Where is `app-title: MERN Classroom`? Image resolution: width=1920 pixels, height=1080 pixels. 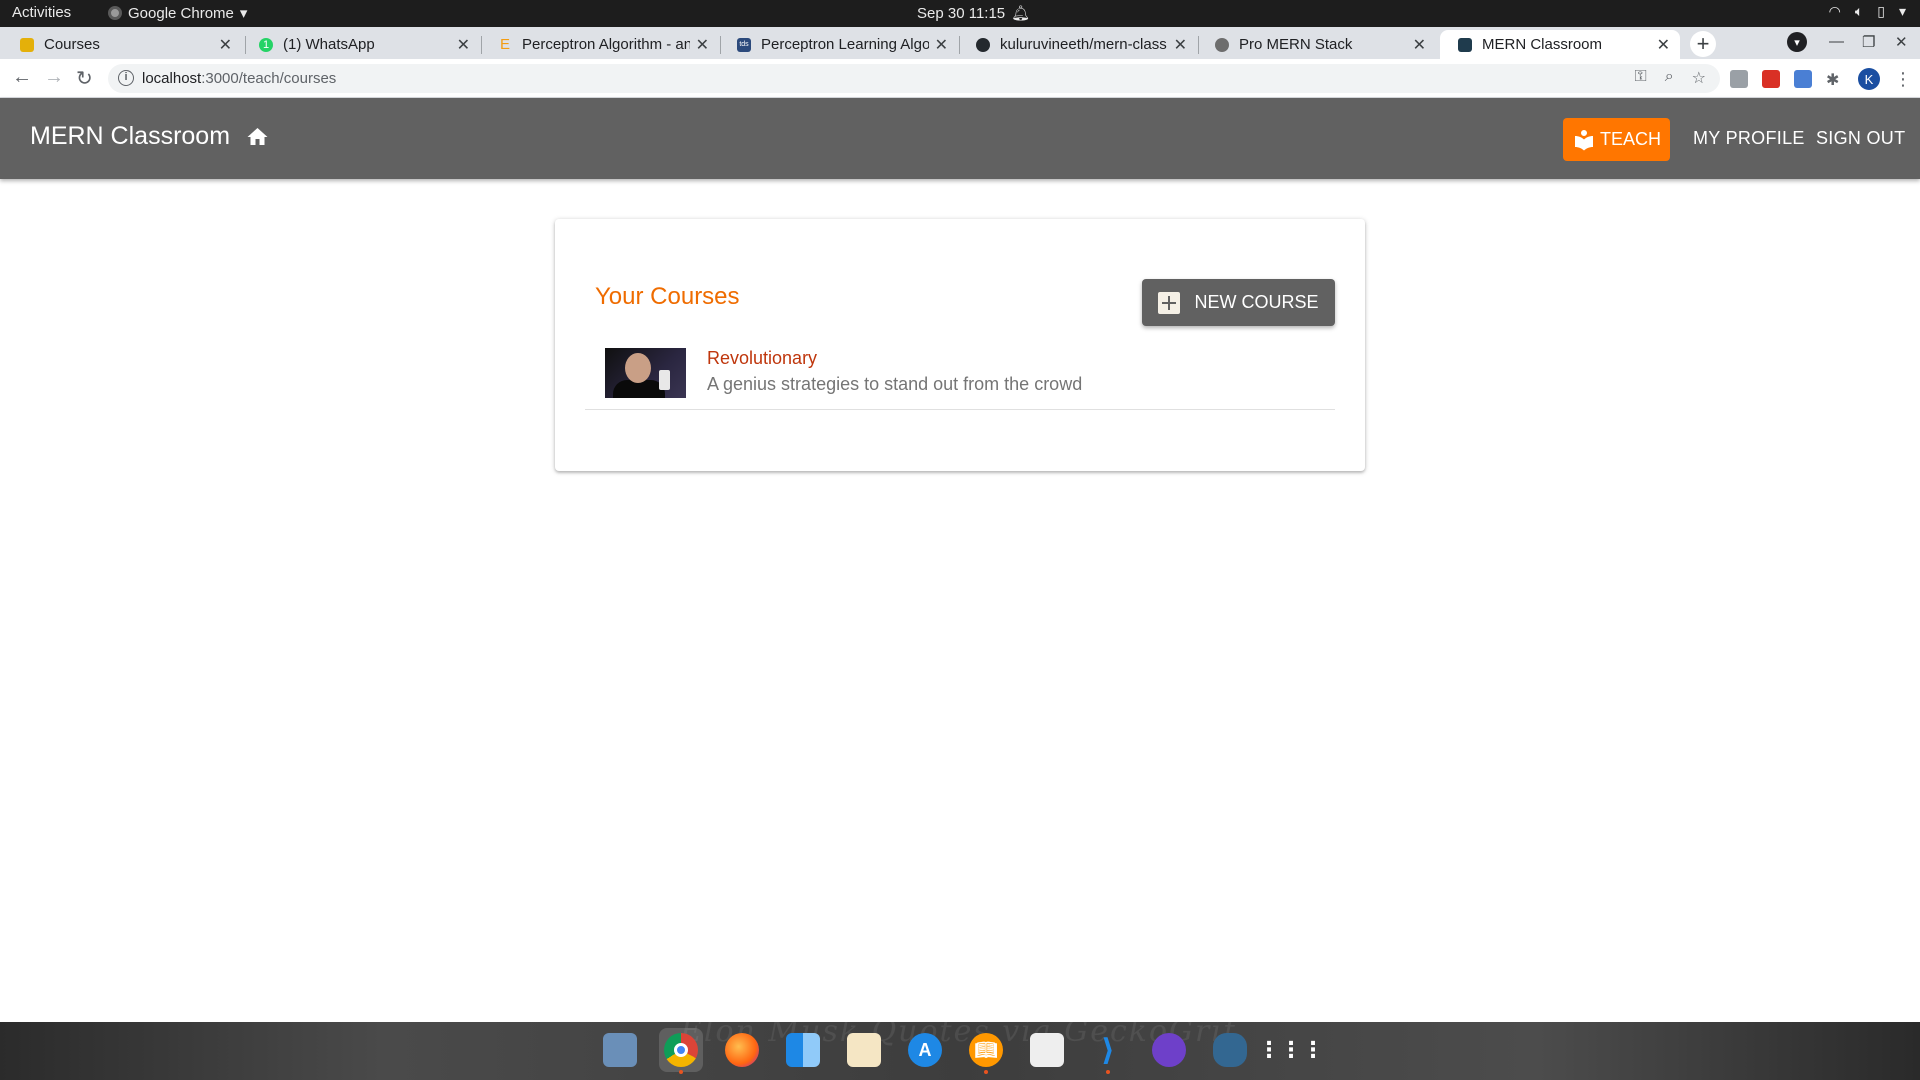
app-title: MERN Classroom is located at coordinates (130, 136).